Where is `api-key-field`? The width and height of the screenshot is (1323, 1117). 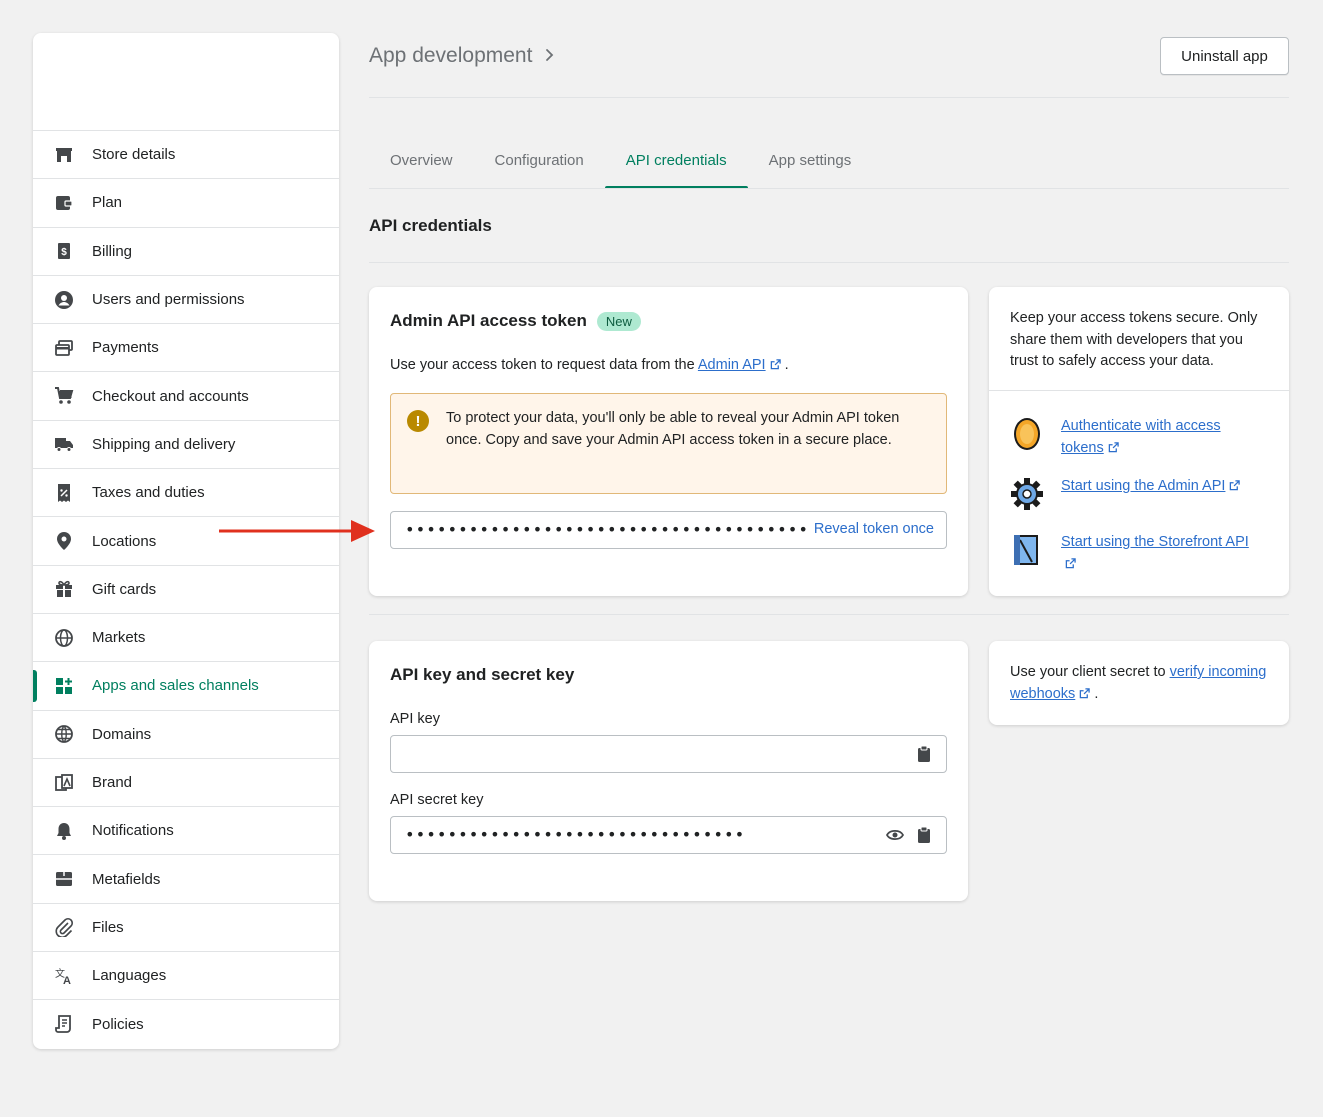 api-key-field is located at coordinates (668, 754).